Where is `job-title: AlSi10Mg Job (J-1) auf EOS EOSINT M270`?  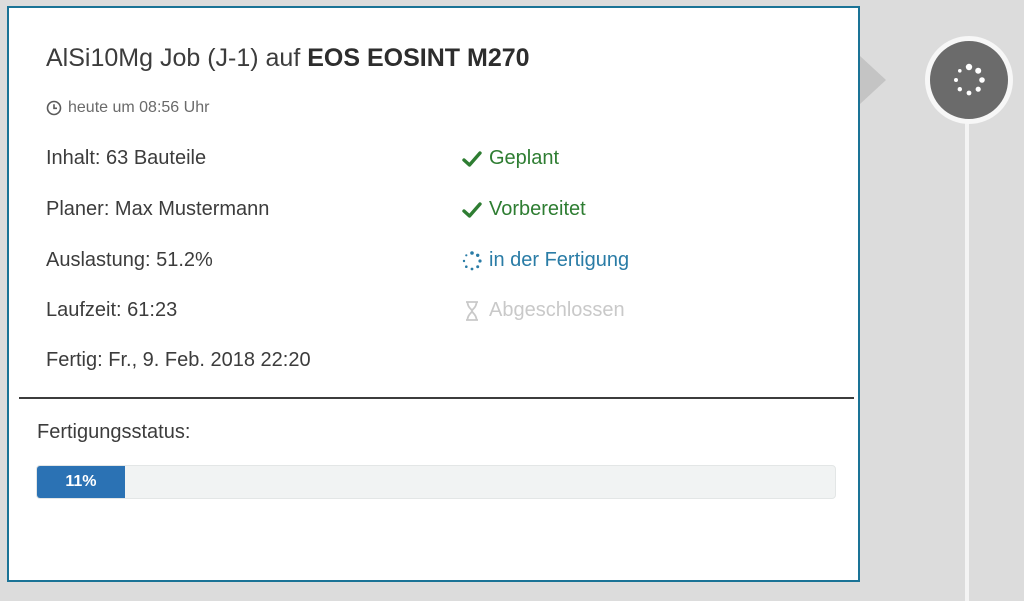
job-title: AlSi10Mg Job (J-1) auf EOS EOSINT M270 is located at coordinates (288, 58).